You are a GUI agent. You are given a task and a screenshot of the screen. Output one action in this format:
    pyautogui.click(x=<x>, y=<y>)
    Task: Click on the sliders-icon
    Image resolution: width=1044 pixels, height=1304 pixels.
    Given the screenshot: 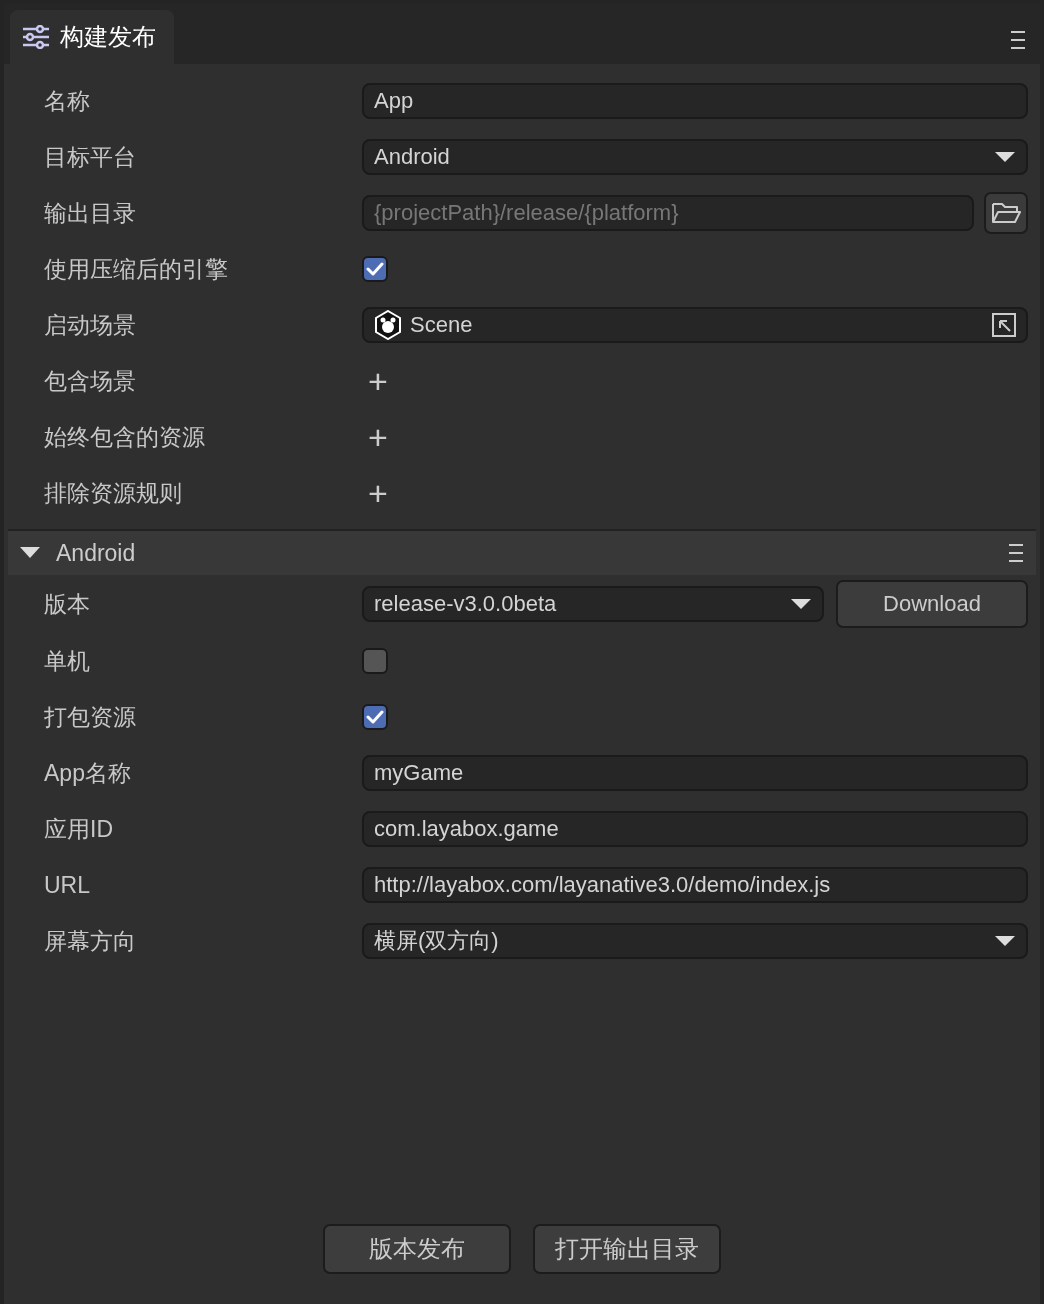 What is the action you would take?
    pyautogui.click(x=36, y=37)
    